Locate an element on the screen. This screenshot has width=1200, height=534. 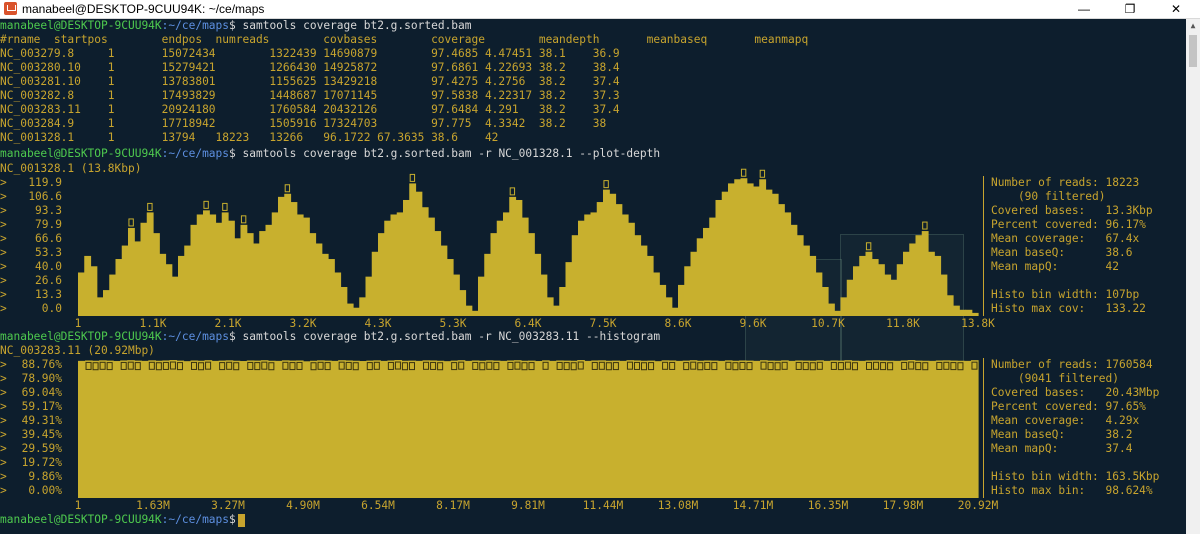
y-tick-label: 13.3 is located at coordinates (48, 294).